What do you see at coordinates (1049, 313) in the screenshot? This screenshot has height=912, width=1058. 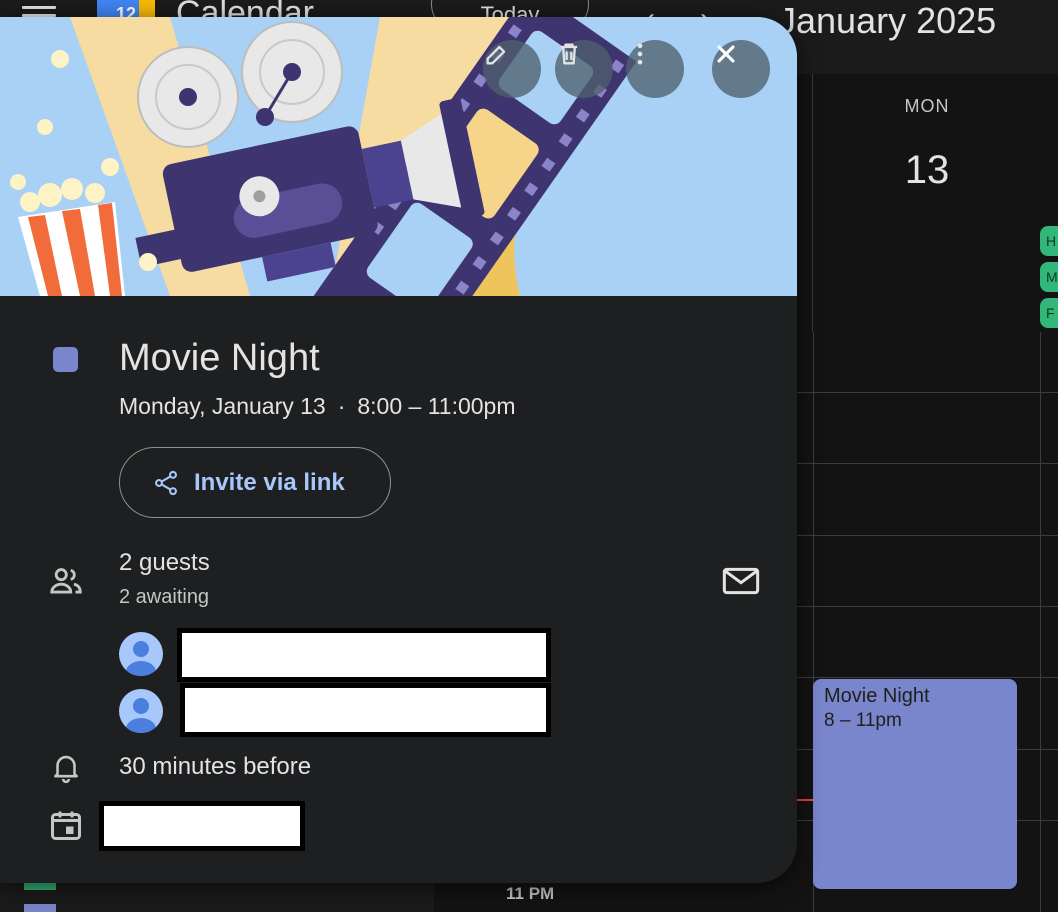 I see `all-day-event-chip: F` at bounding box center [1049, 313].